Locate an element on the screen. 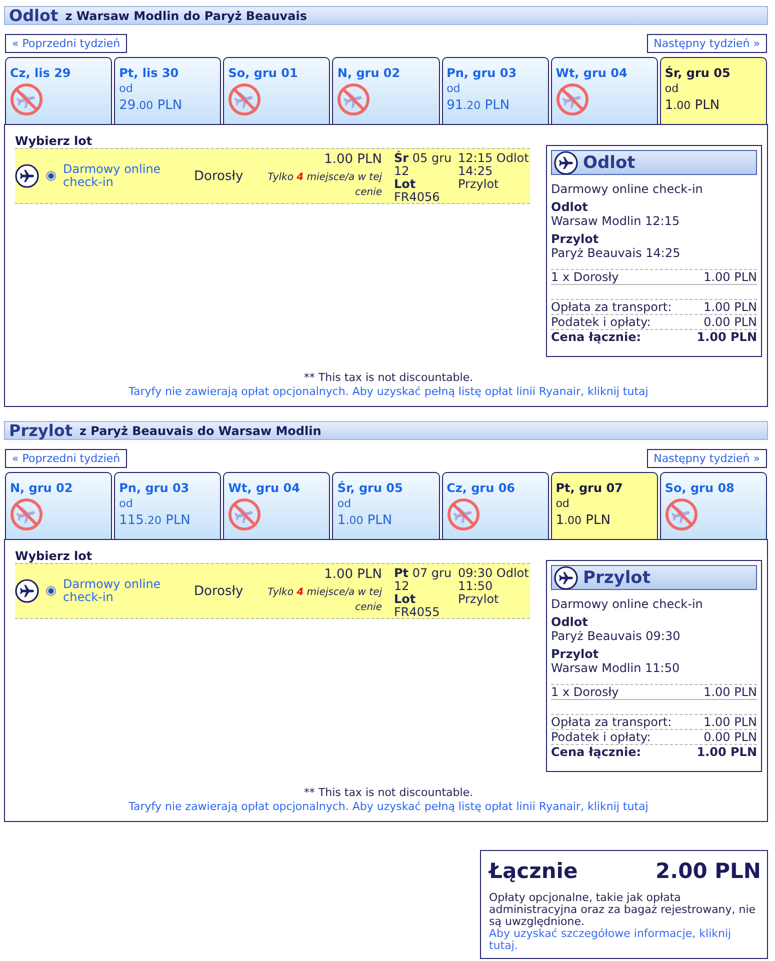 The width and height of the screenshot is (775, 961). grand-total-amount: 2.00 PLN is located at coordinates (708, 871).